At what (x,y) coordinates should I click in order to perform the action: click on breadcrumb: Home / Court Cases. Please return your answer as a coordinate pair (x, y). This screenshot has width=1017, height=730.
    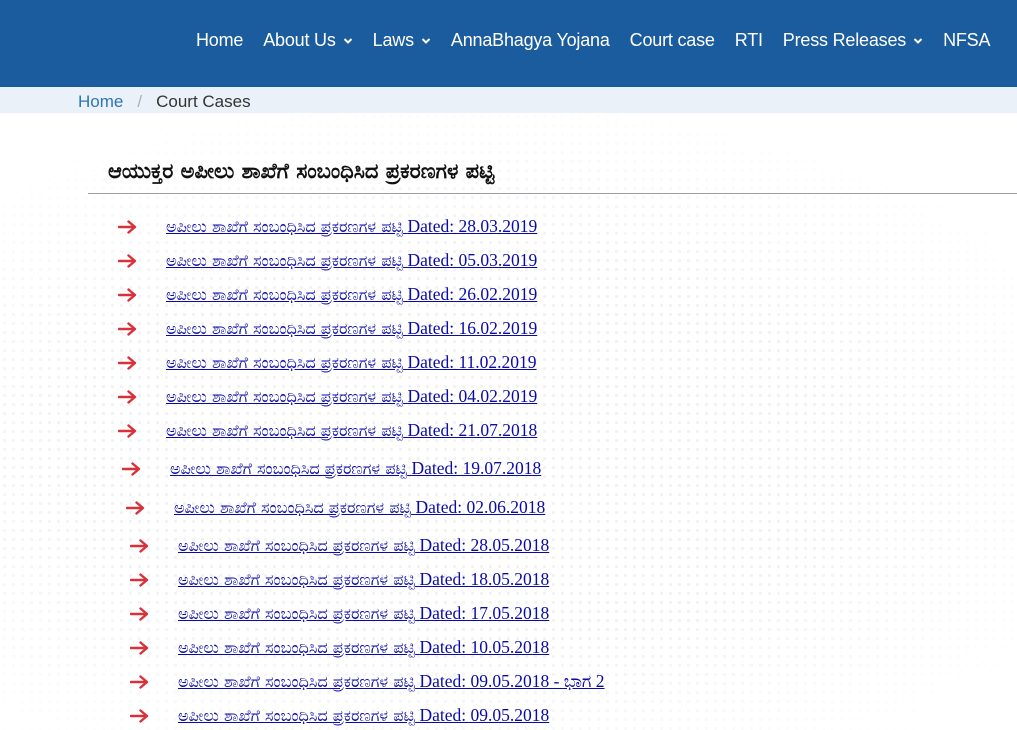
    Looking at the image, I should click on (508, 100).